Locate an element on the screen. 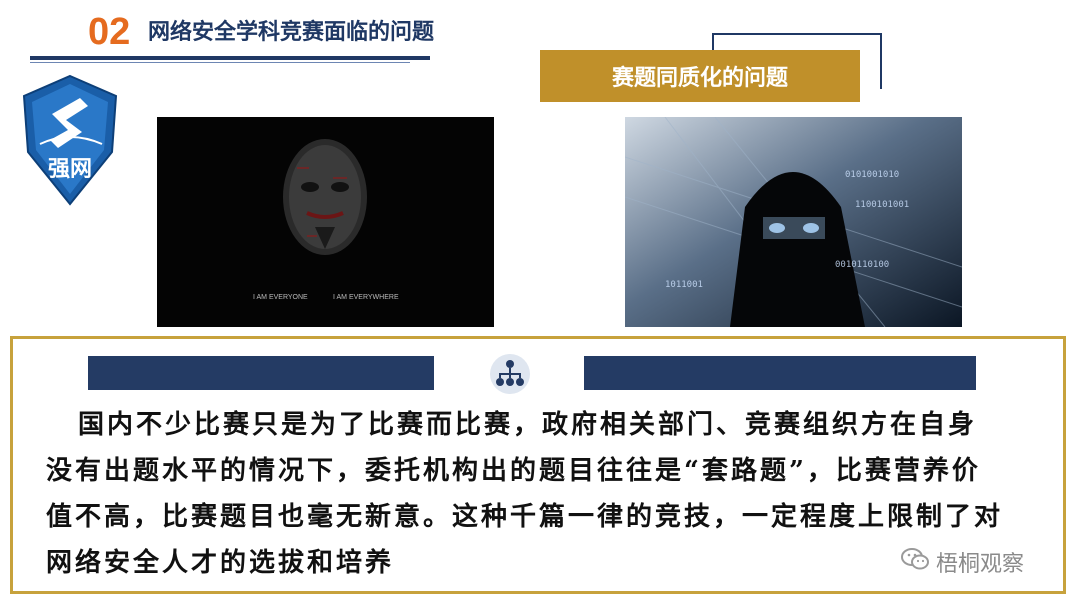  logo-text: 强网 is located at coordinates (70, 169).